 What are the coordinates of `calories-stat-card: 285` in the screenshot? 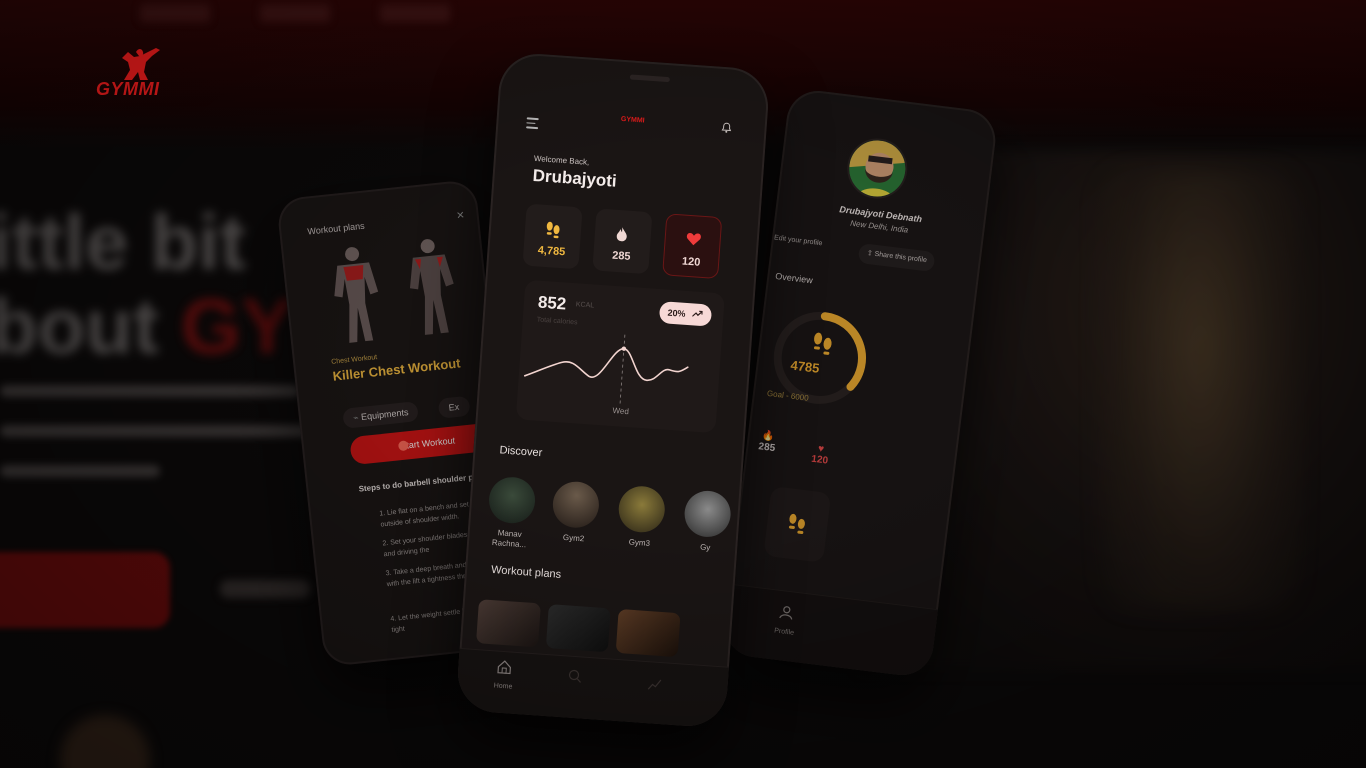 It's located at (622, 241).